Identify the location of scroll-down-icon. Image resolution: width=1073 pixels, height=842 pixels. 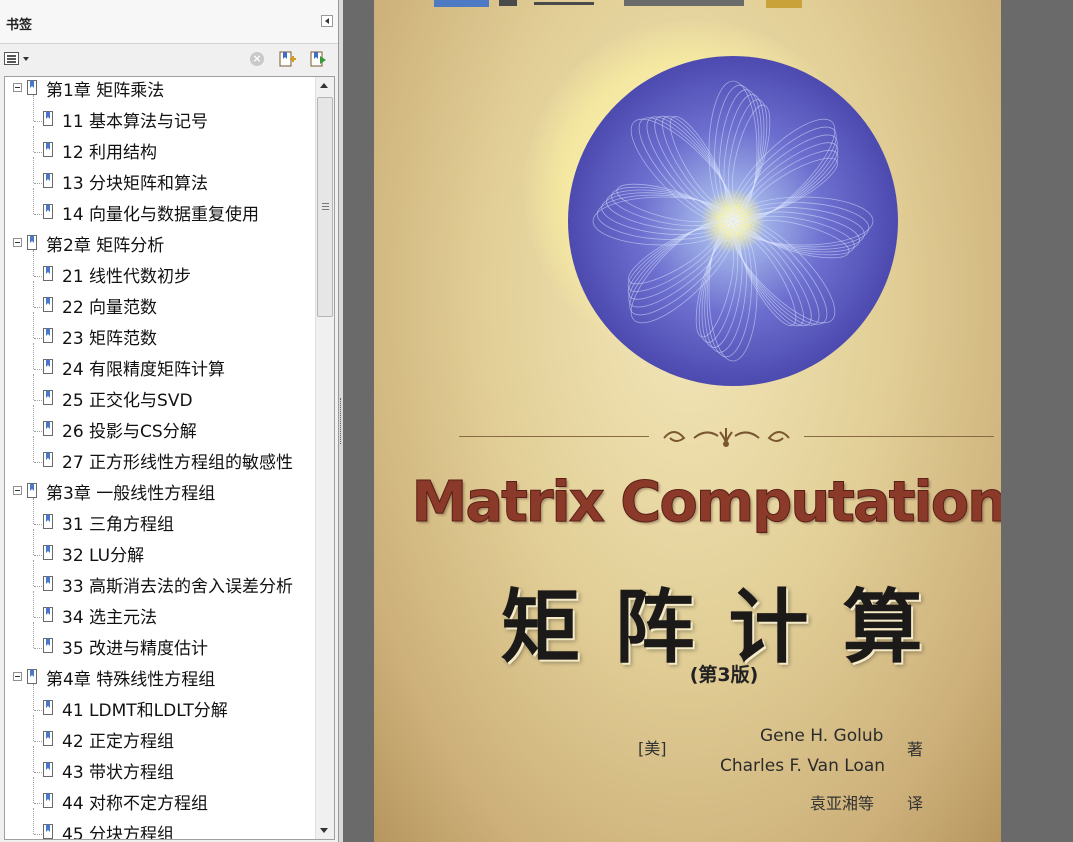
(324, 830).